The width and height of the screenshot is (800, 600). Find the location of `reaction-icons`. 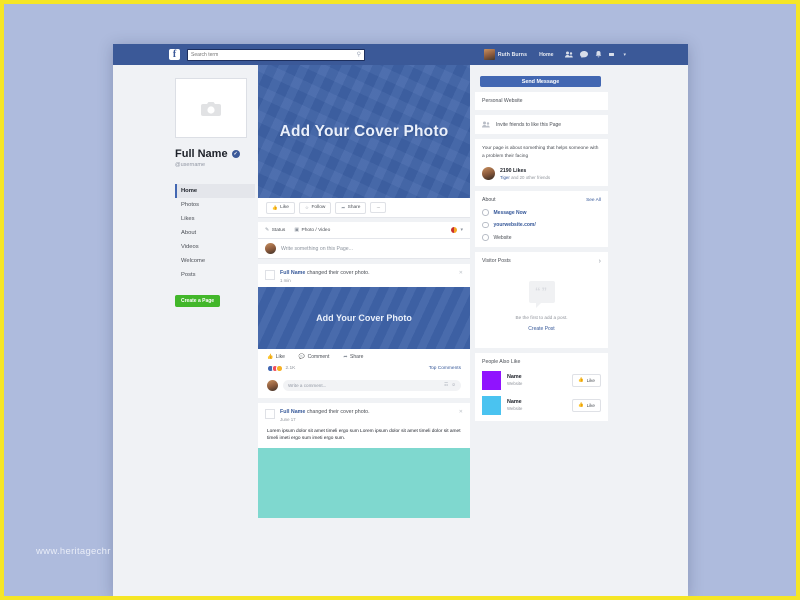

reaction-icons is located at coordinates (275, 368).